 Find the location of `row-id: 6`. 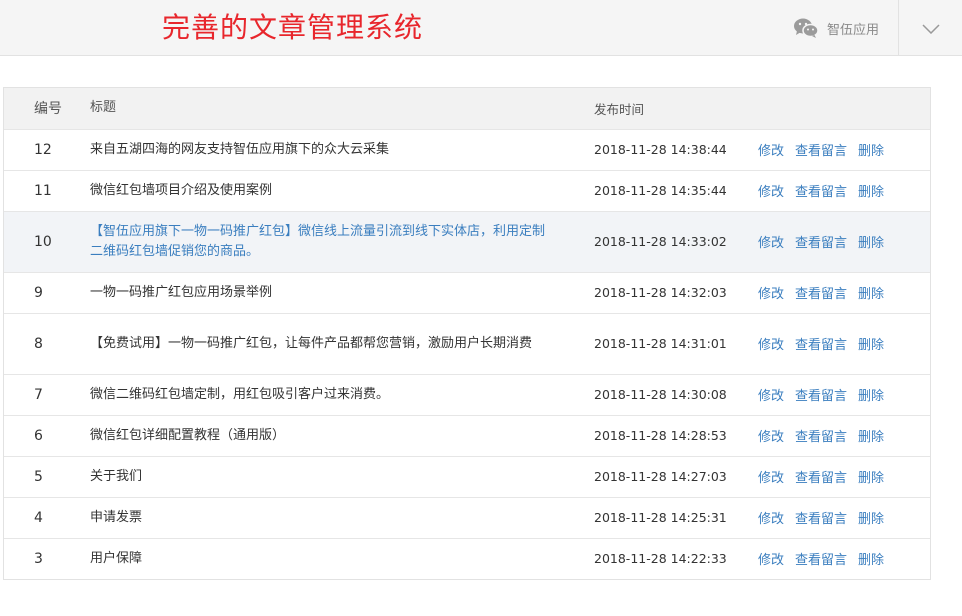

row-id: 6 is located at coordinates (47, 435).